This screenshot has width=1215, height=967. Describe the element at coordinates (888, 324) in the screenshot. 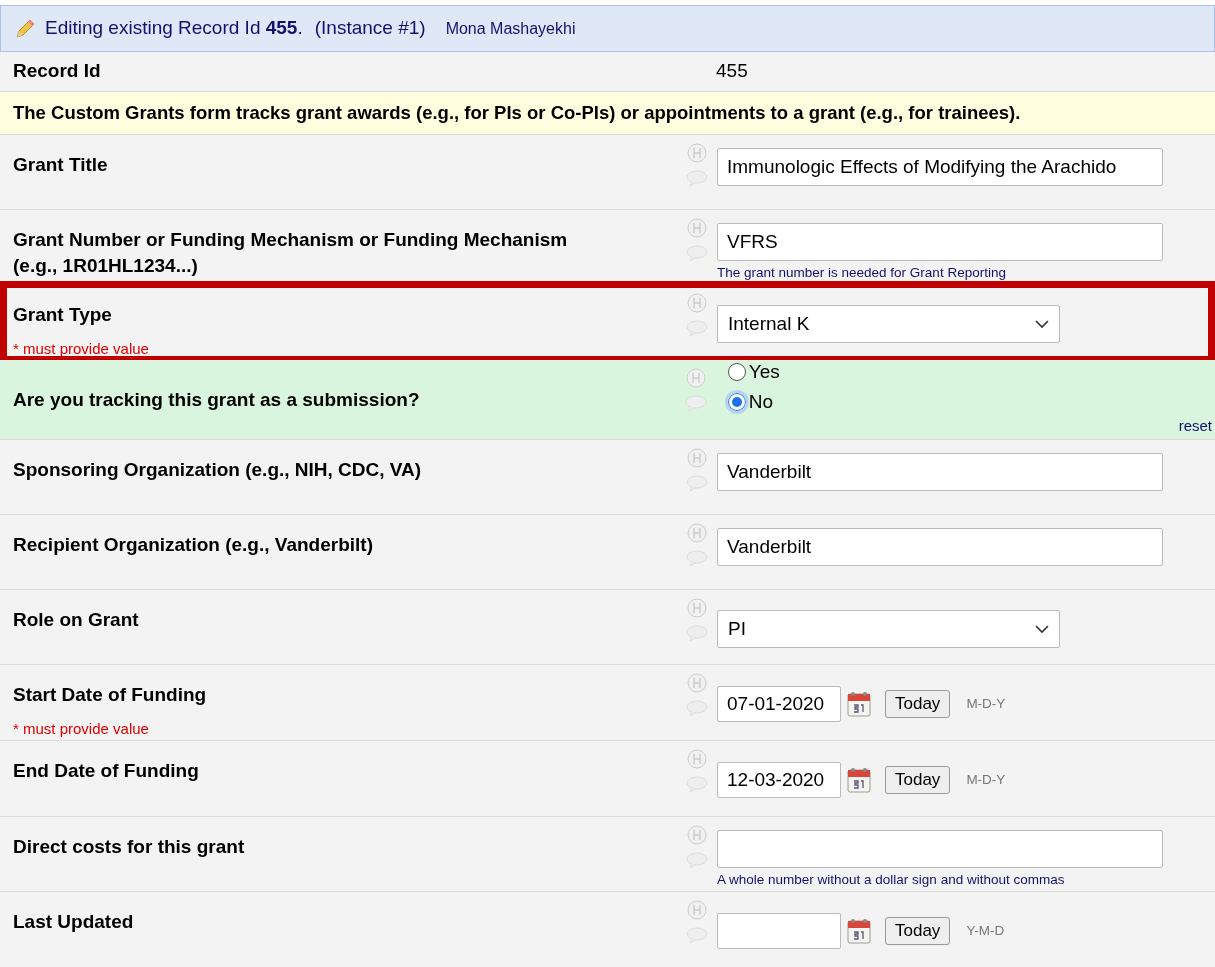

I see `dropdown: Internal K` at that location.